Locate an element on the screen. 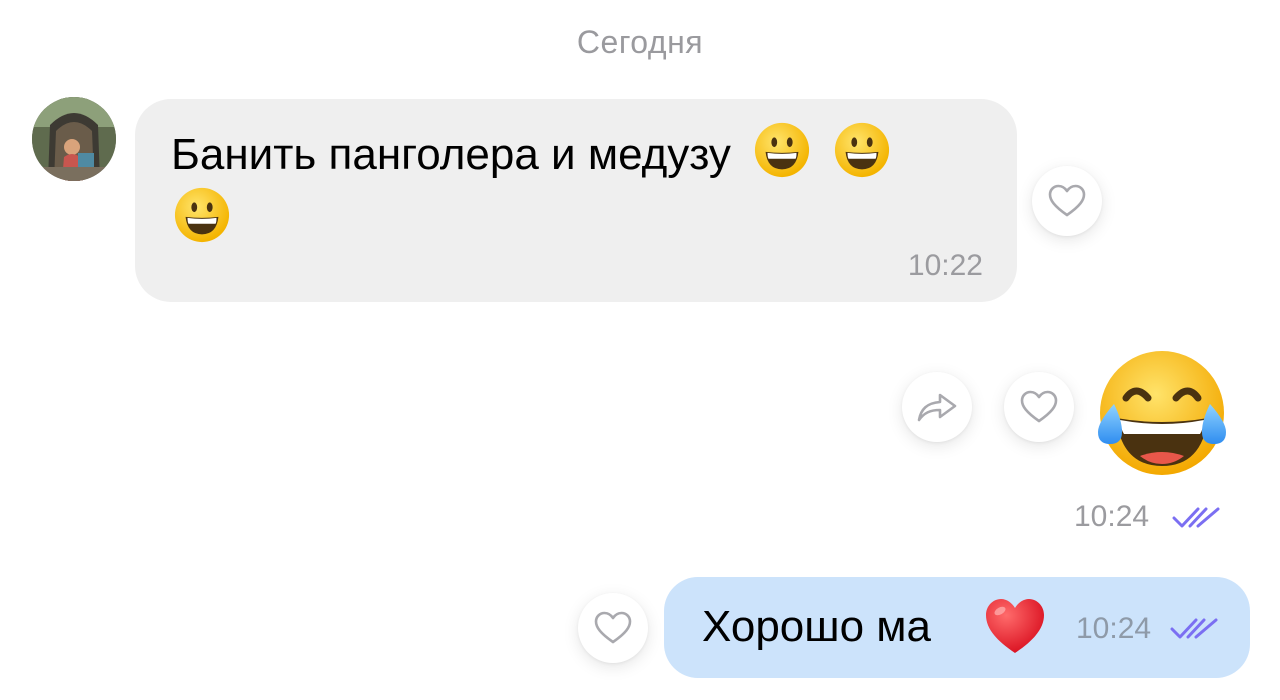  date-separator: Сегодня is located at coordinates (640, 42).